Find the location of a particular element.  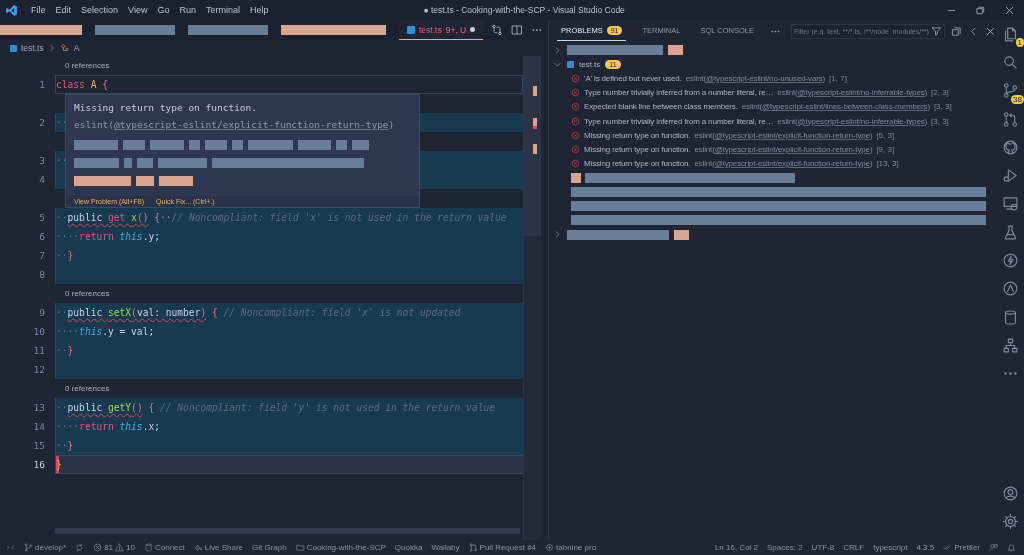

double-check-icon is located at coordinates (948, 547).